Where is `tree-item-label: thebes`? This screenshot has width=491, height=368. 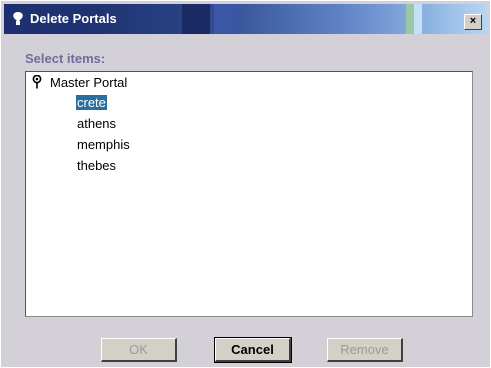
tree-item-label: thebes is located at coordinates (97, 165).